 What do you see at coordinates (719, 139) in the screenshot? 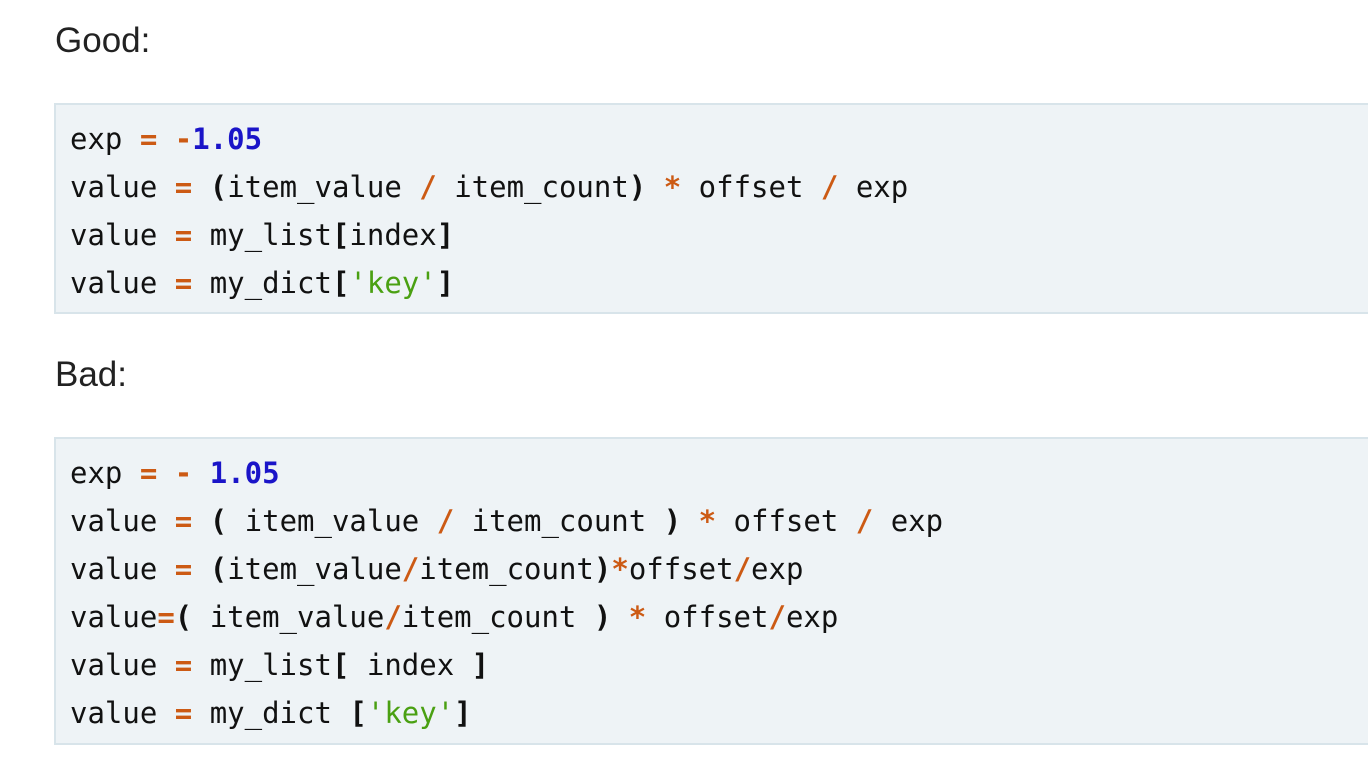
I see `code-line: exp = -1.05` at bounding box center [719, 139].